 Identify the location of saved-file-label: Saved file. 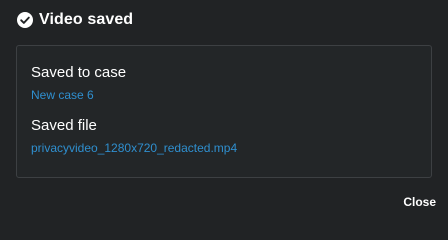
(64, 125).